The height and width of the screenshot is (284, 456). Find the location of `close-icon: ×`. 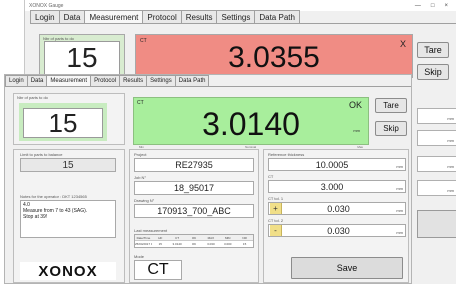

close-icon: × is located at coordinates (446, 6).